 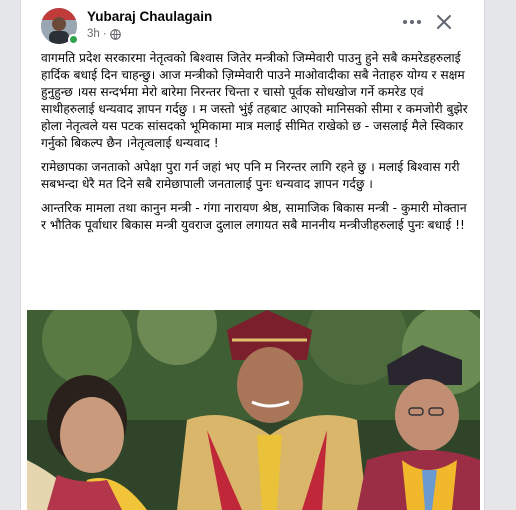 I want to click on post-header: Yubaraj Chaulagain 3h ·, so click(x=252, y=25).